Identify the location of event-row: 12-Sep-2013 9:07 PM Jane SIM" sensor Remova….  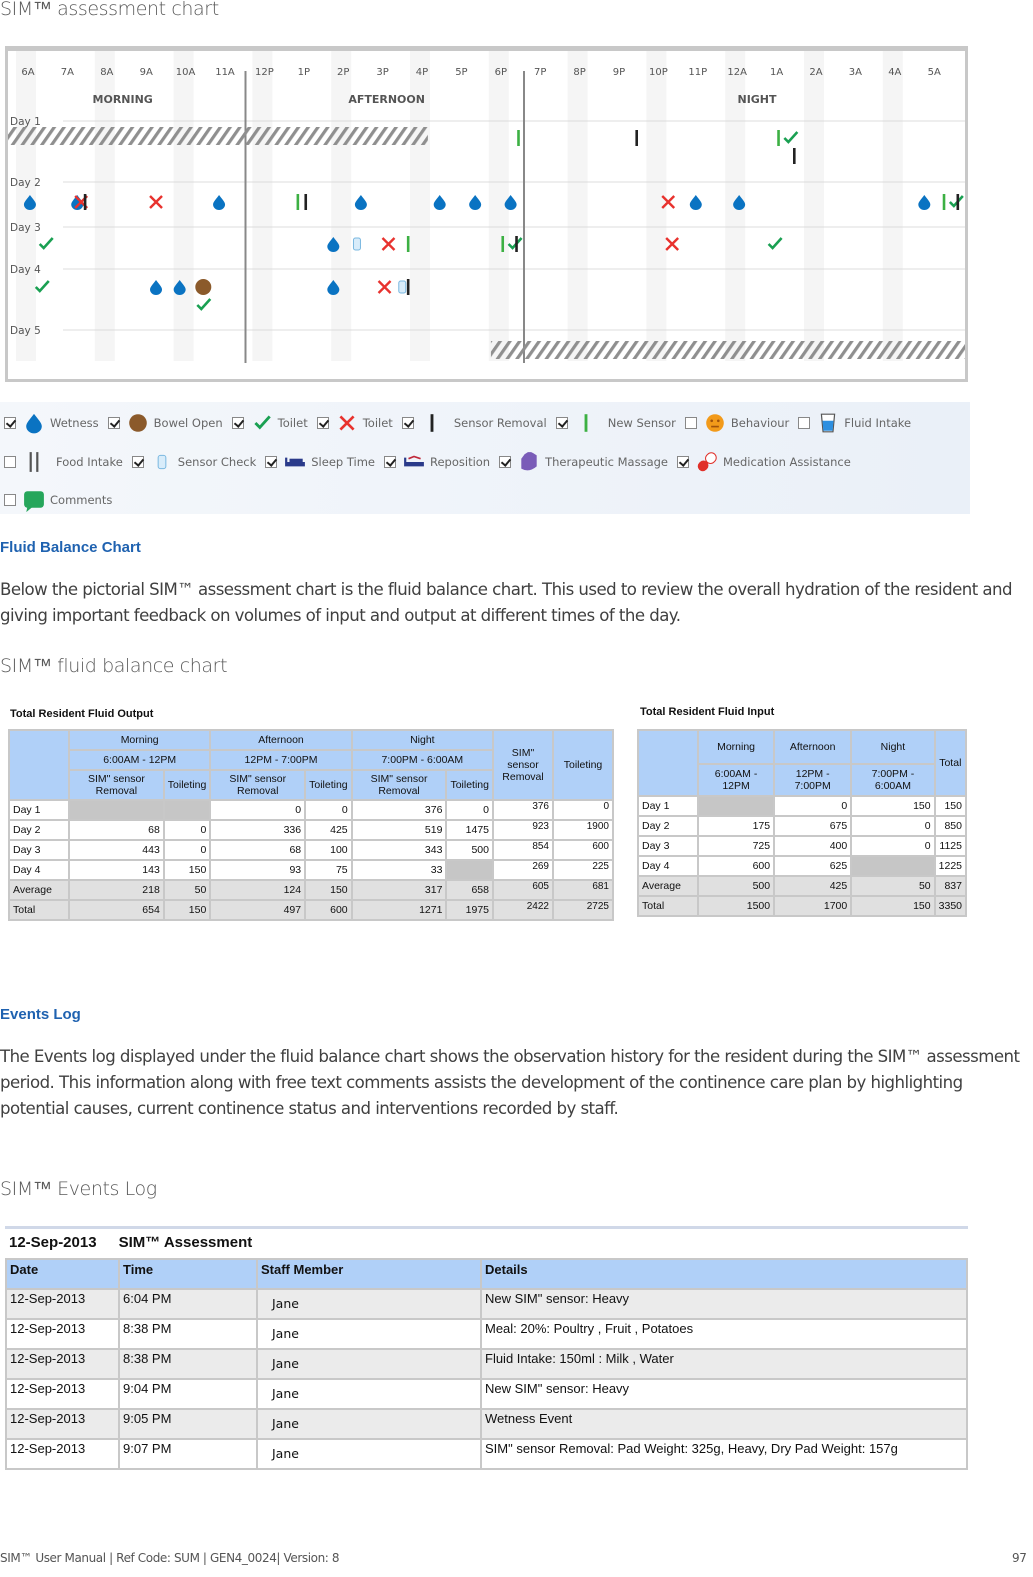
(486, 1454).